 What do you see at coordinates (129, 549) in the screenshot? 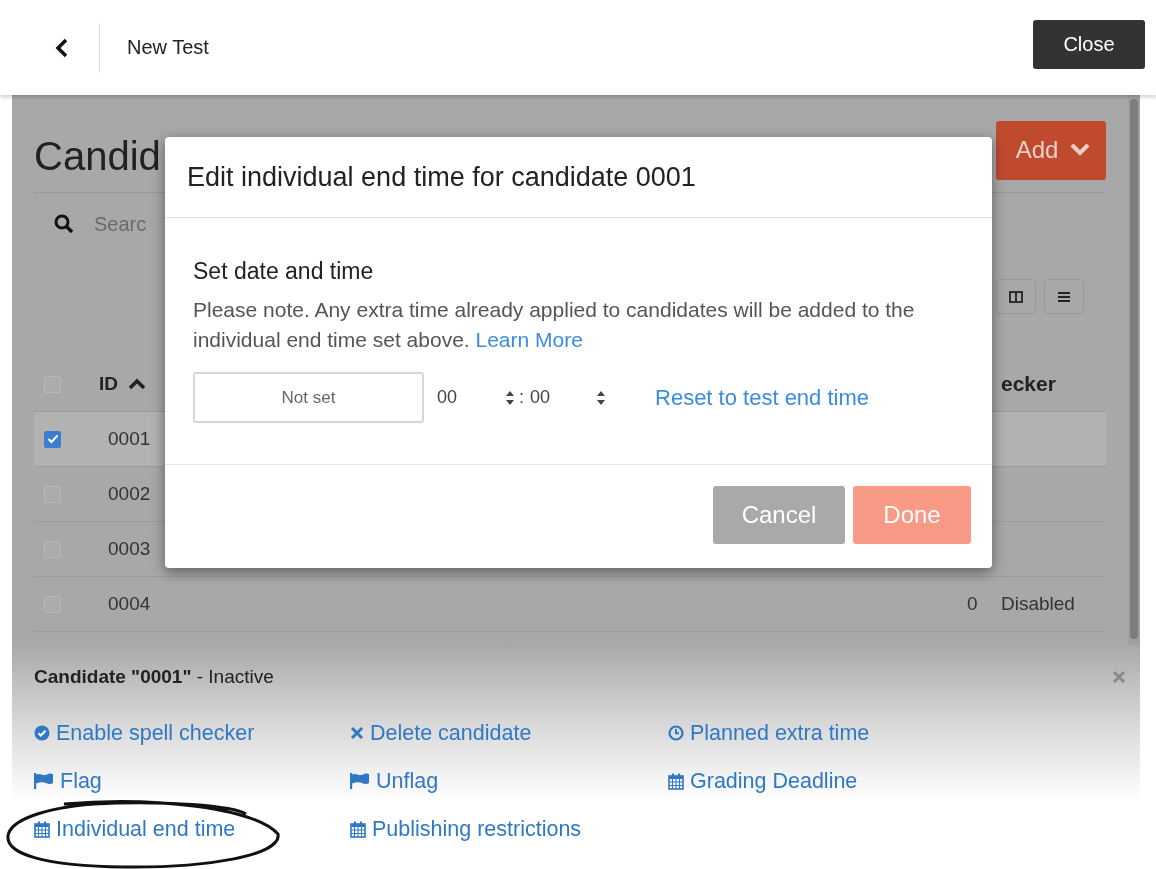
I see `table-cell: 0003` at bounding box center [129, 549].